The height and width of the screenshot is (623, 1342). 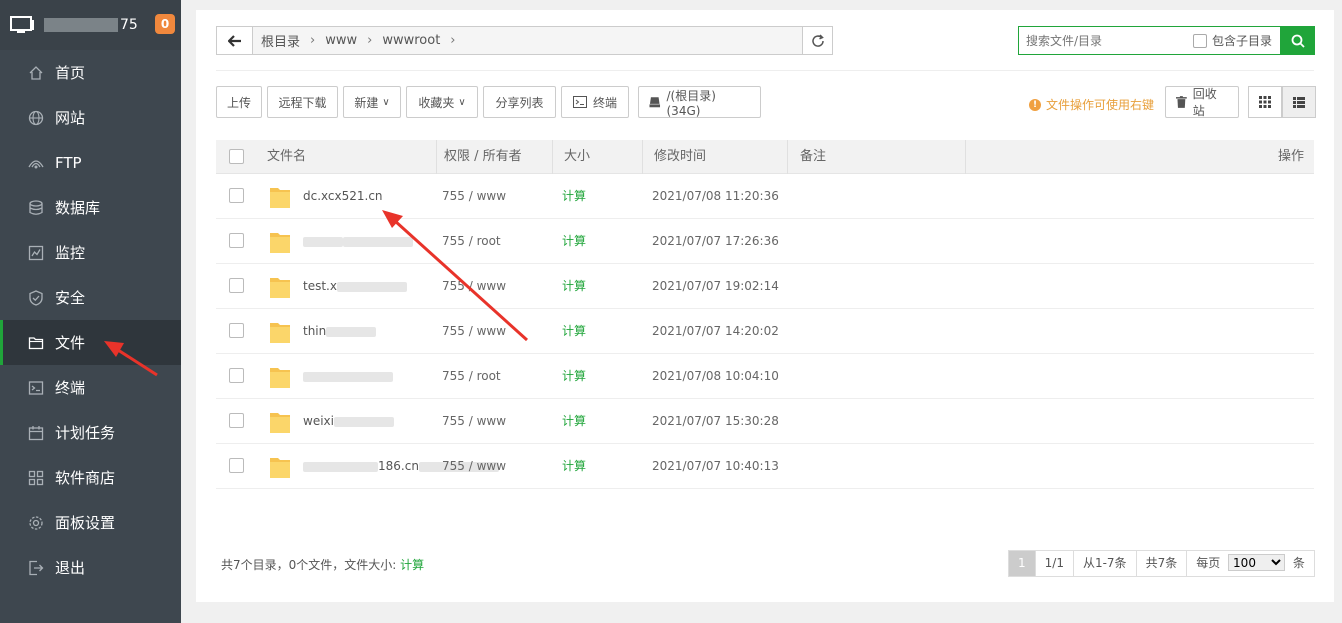 I want to click on annotation-arrows, so click(x=316, y=293).